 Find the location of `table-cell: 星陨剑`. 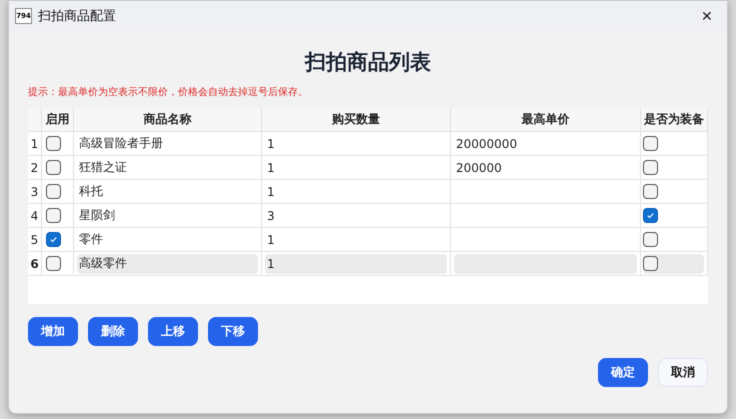

table-cell: 星陨剑 is located at coordinates (167, 216).